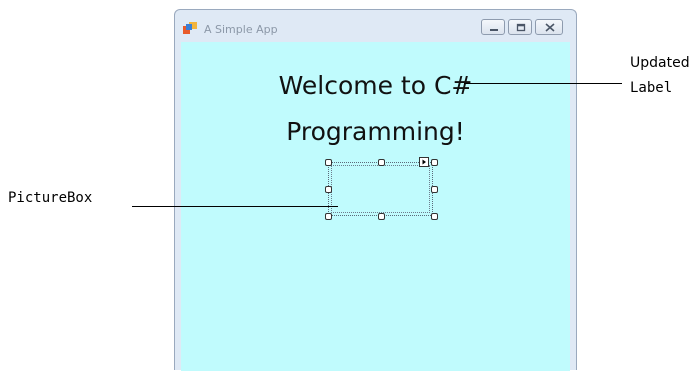 The height and width of the screenshot is (371, 699). I want to click on picturebox, so click(381, 188).